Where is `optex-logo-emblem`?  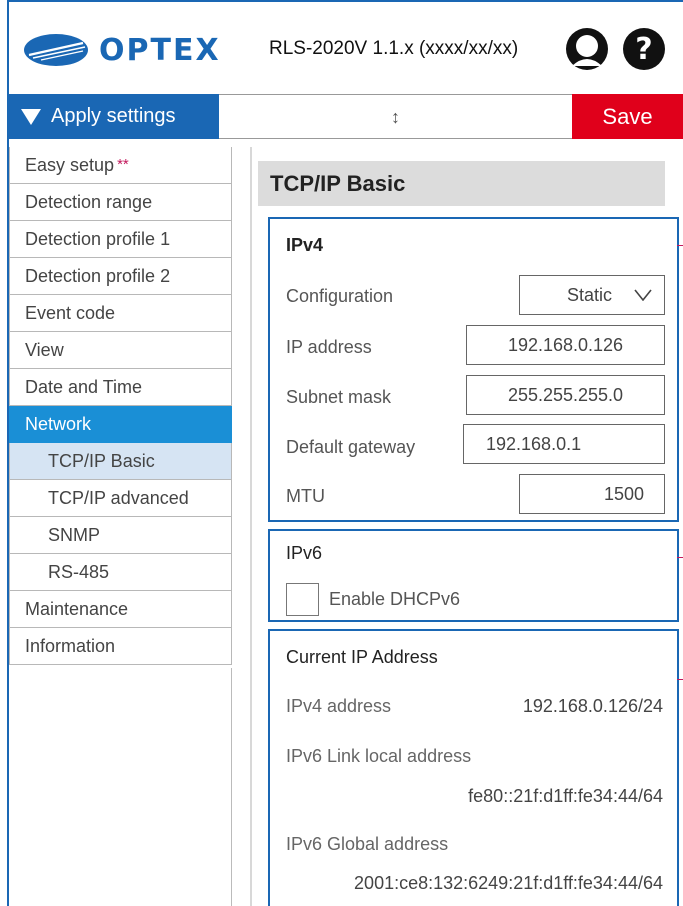
optex-logo-emblem is located at coordinates (56, 50).